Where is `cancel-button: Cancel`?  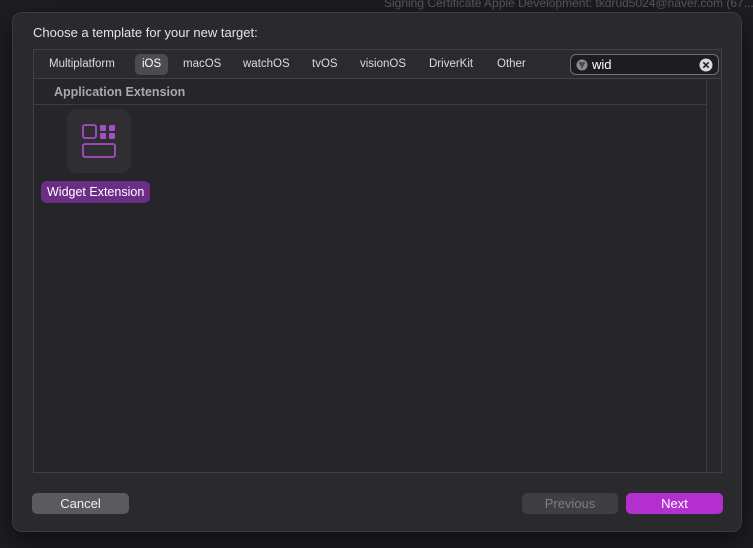 cancel-button: Cancel is located at coordinates (80, 503).